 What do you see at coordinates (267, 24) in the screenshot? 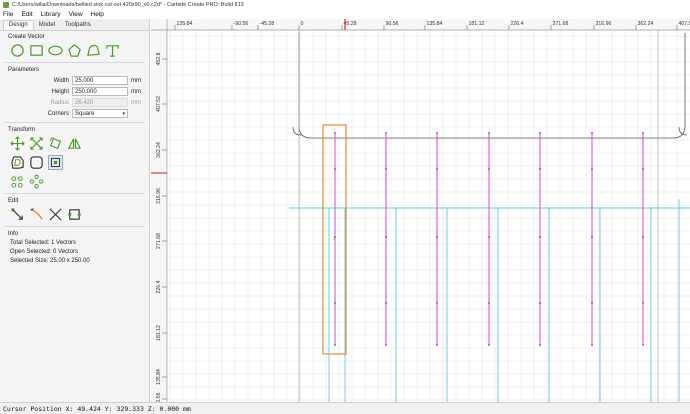
I see `top-ruler-label: -45.28` at bounding box center [267, 24].